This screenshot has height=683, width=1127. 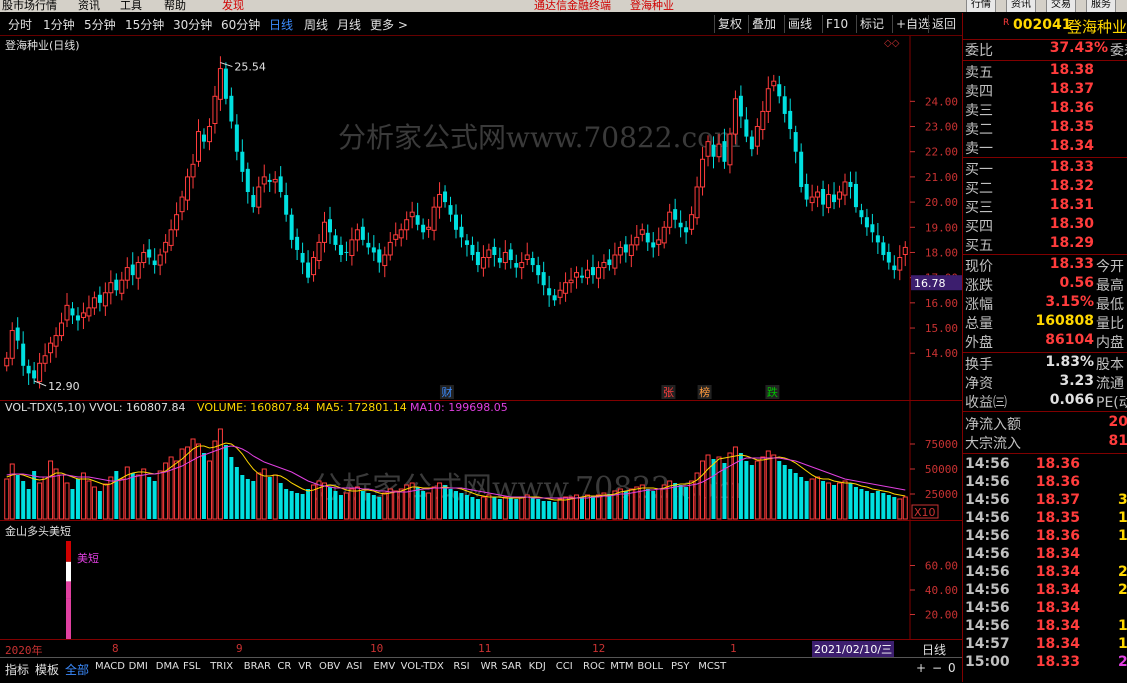 What do you see at coordinates (461, 666) in the screenshot?
I see `indicator-tab: RSI` at bounding box center [461, 666].